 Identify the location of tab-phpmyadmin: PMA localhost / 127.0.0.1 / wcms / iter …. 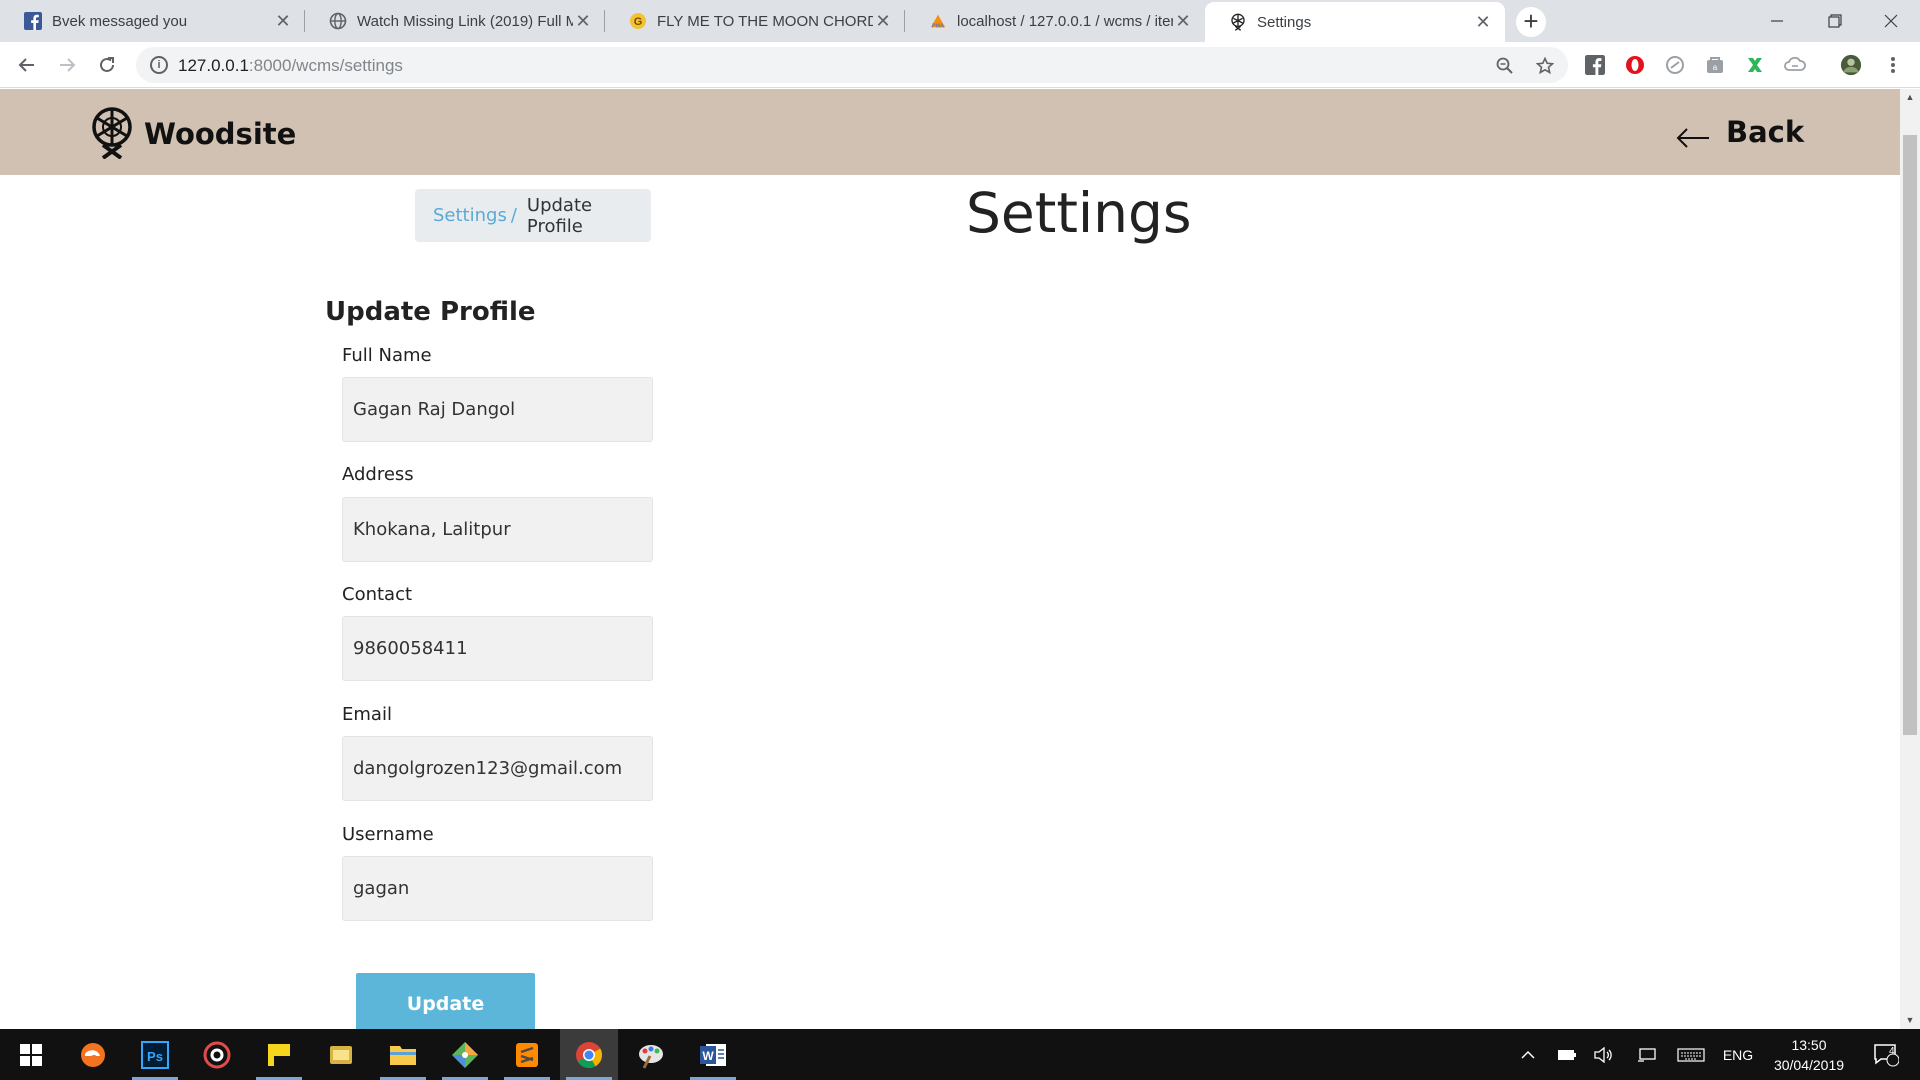
(1055, 21).